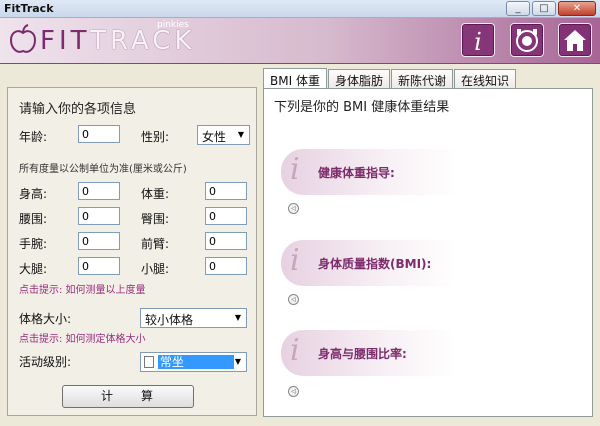 This screenshot has width=600, height=426. I want to click on calculate-button: 计算, so click(128, 396).